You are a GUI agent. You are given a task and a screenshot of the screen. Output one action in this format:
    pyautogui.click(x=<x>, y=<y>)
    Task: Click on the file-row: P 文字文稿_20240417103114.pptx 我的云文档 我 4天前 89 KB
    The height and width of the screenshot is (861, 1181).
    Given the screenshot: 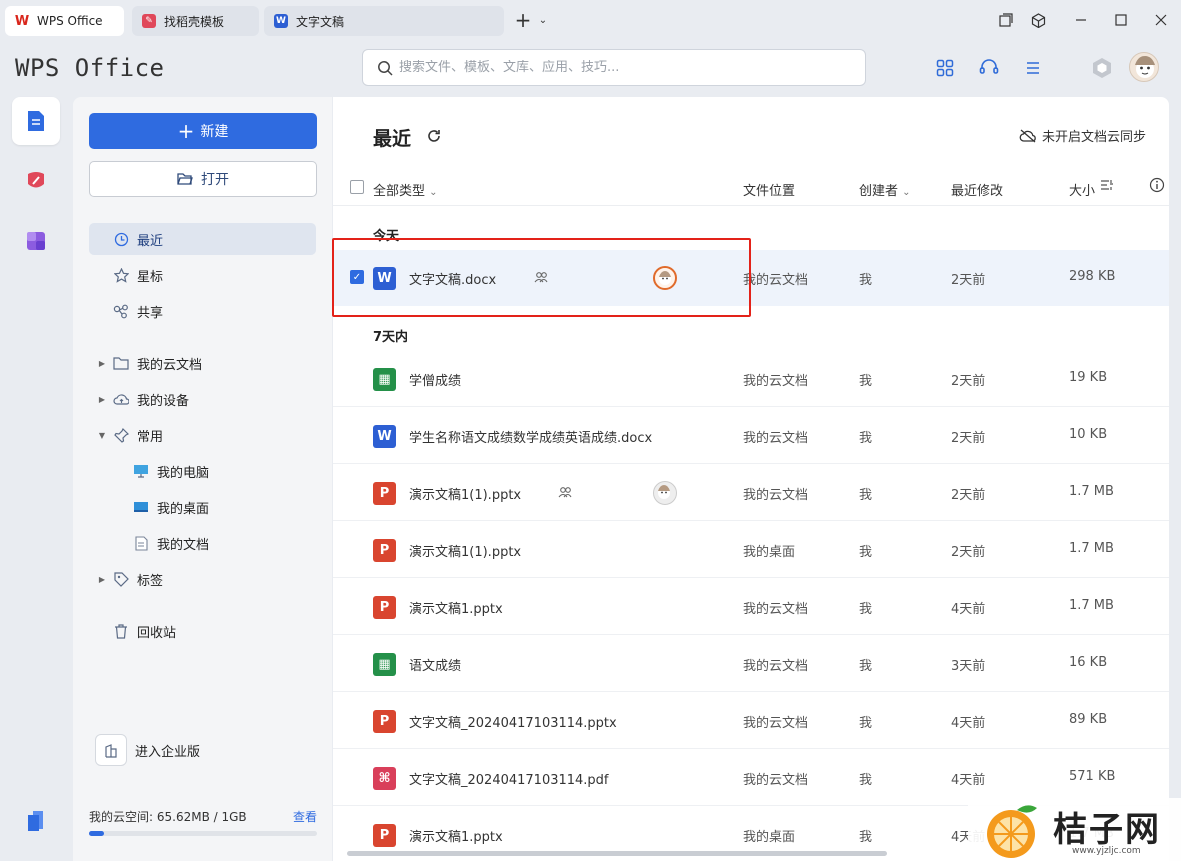 What is the action you would take?
    pyautogui.click(x=751, y=721)
    